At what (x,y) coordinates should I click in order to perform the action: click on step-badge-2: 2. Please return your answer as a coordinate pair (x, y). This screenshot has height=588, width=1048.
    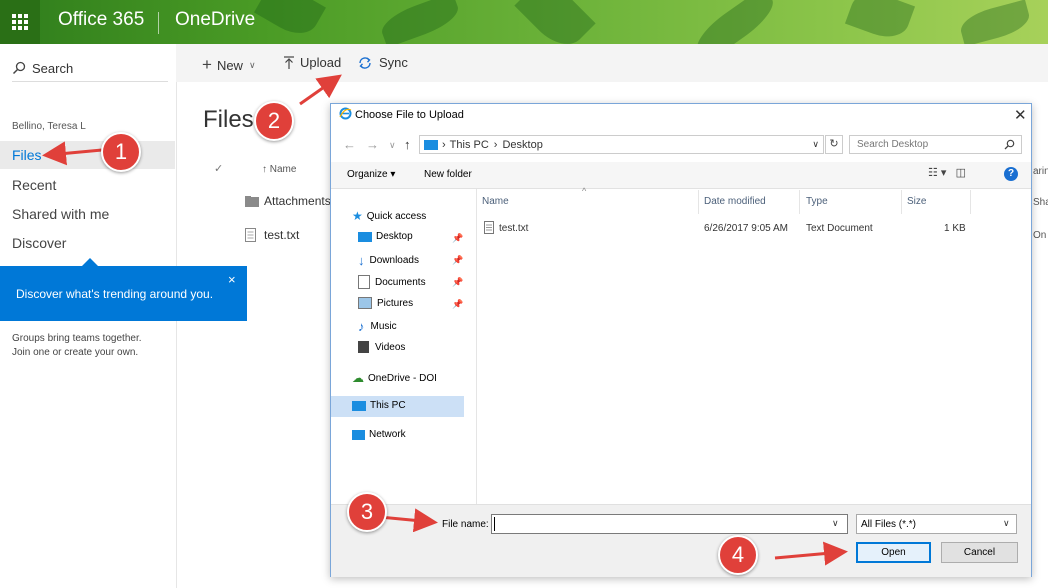
    Looking at the image, I should click on (274, 121).